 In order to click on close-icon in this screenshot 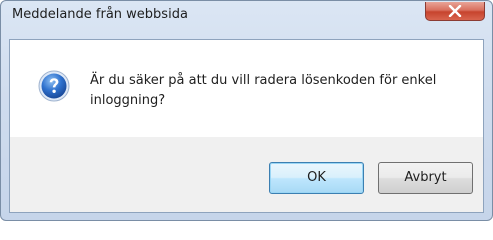, I will do `click(455, 11)`.